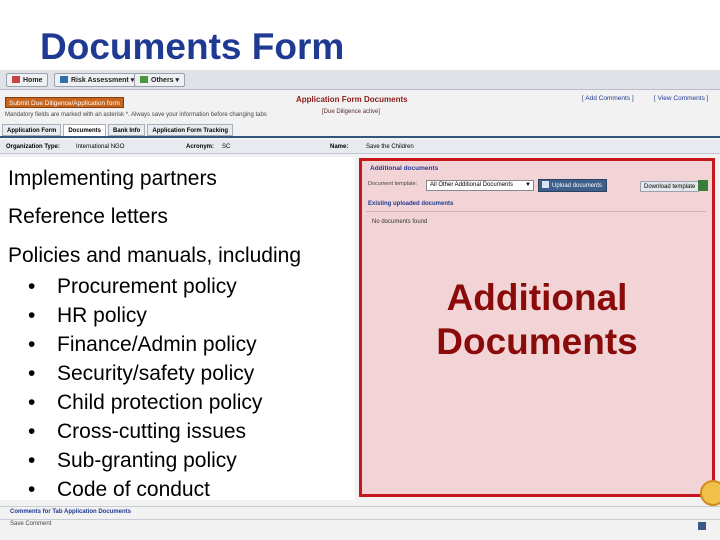  What do you see at coordinates (536, 211) in the screenshot?
I see `panel-divider` at bounding box center [536, 211].